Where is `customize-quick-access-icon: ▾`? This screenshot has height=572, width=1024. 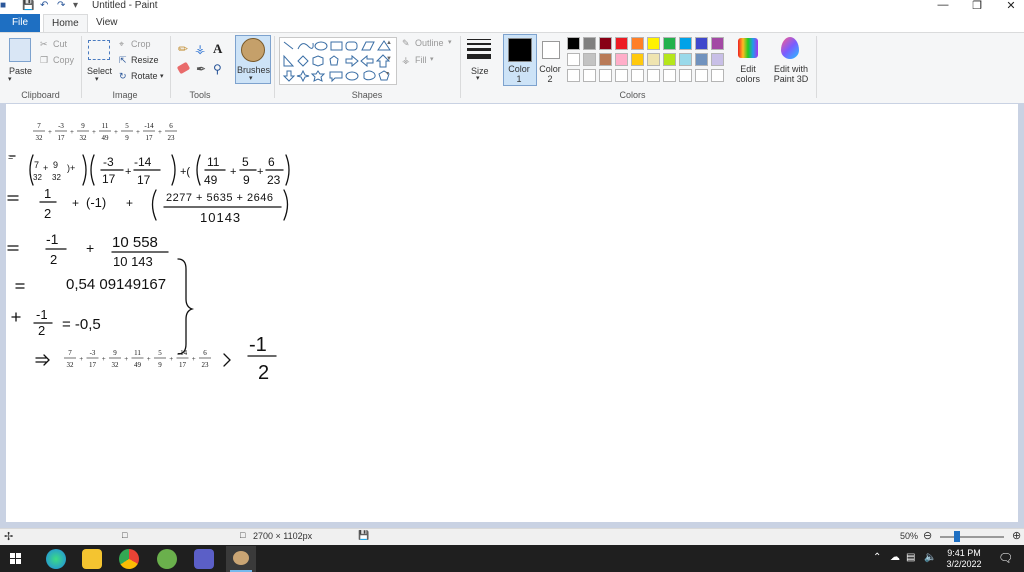 customize-quick-access-icon: ▾ is located at coordinates (75, 5).